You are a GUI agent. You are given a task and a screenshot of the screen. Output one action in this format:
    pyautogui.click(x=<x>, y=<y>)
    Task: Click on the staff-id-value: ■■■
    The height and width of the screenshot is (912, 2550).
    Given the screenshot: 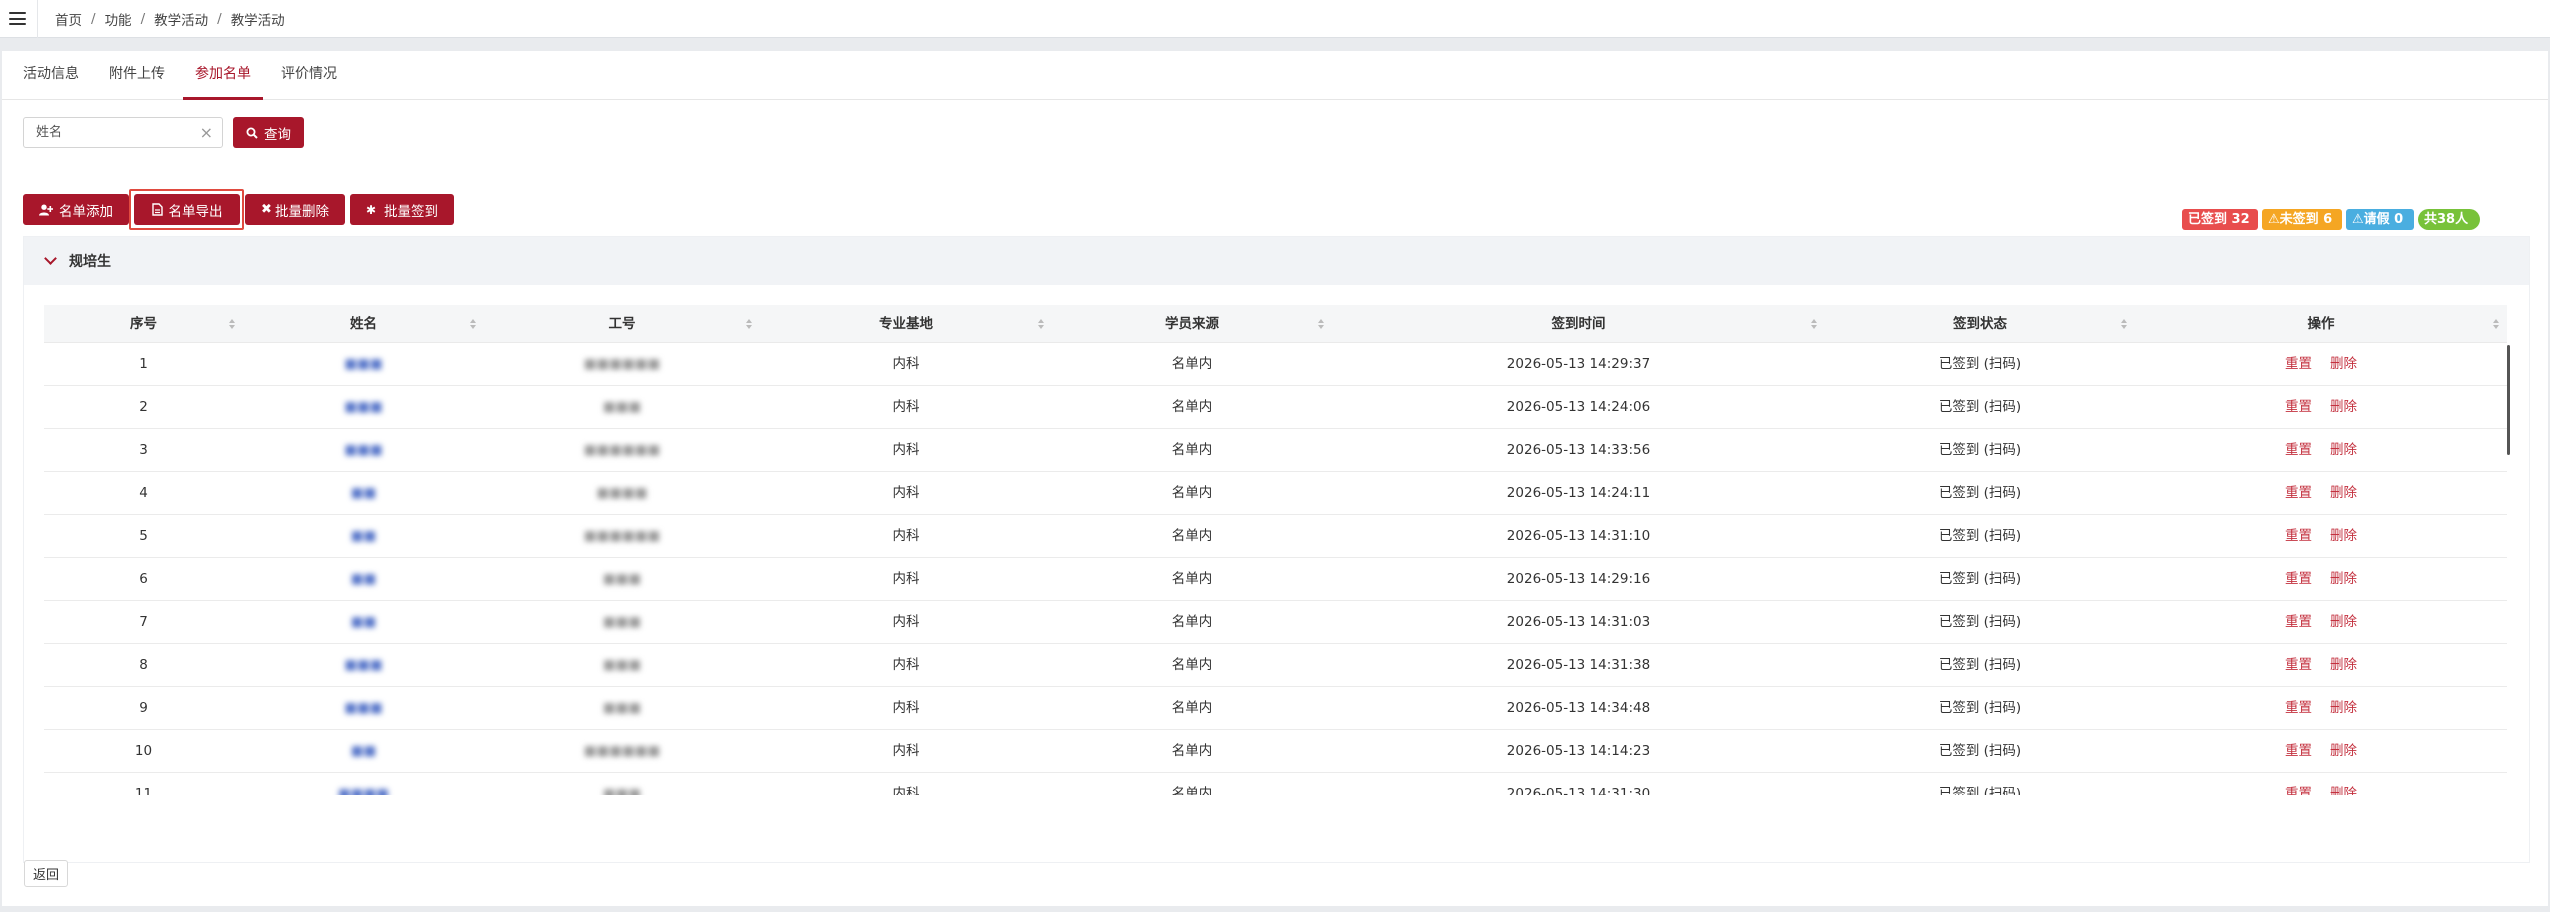 What is the action you would take?
    pyautogui.click(x=622, y=622)
    